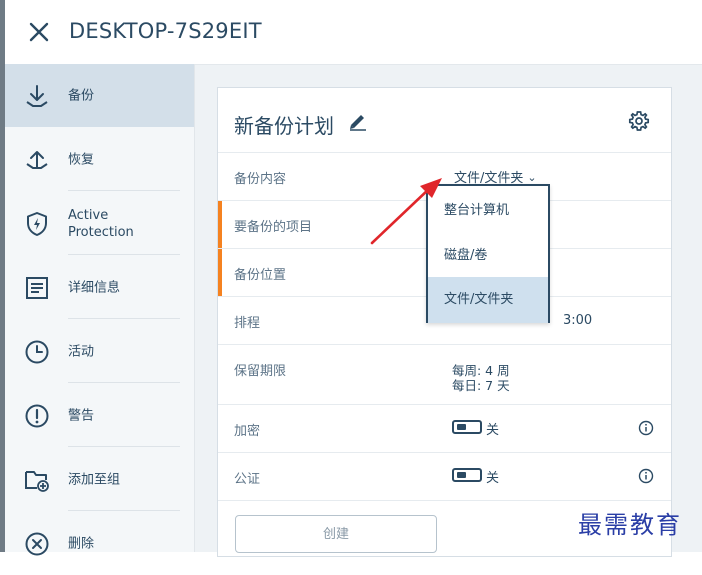  What do you see at coordinates (37, 95) in the screenshot?
I see `download-arrow-icon` at bounding box center [37, 95].